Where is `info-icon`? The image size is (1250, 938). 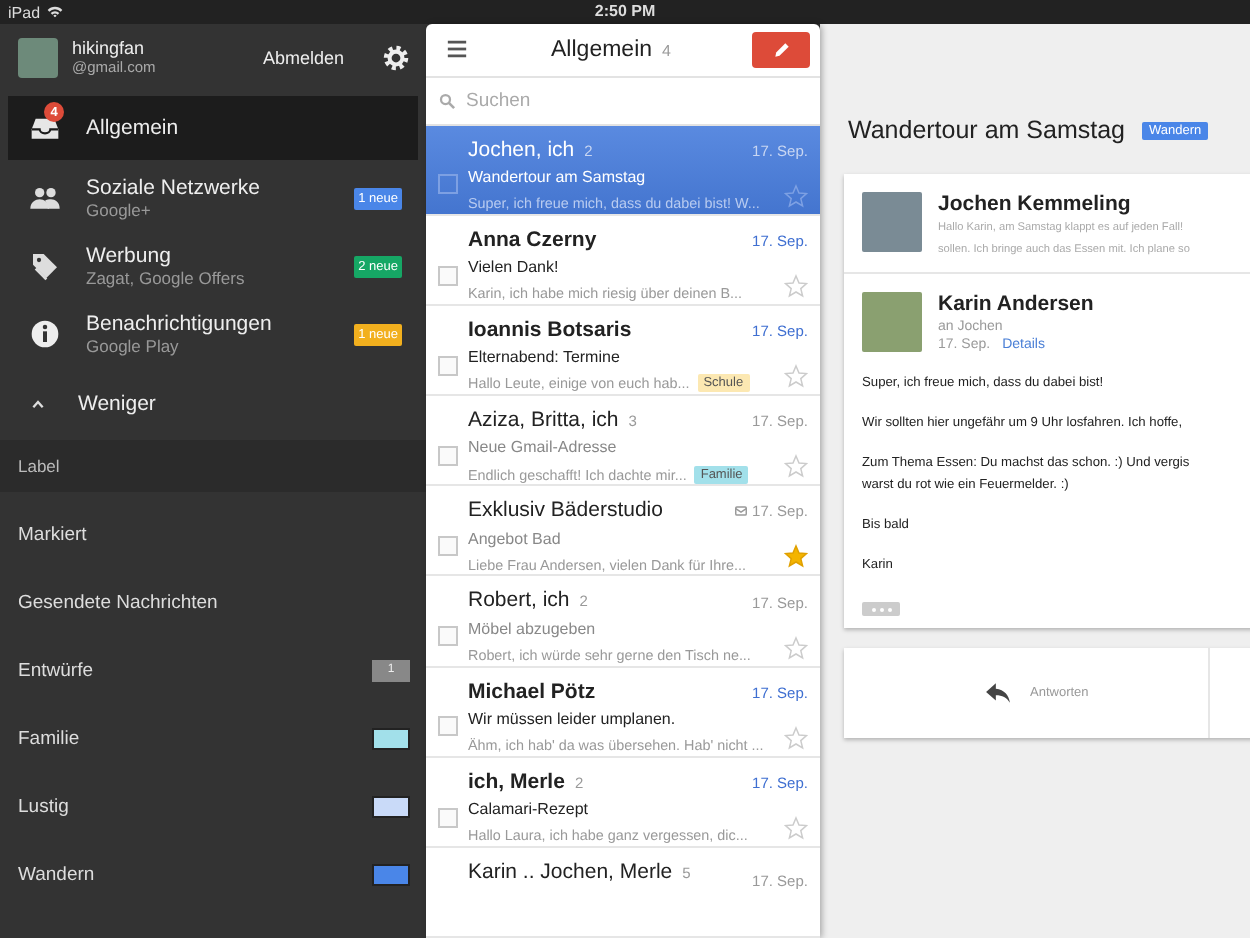
info-icon is located at coordinates (45, 334).